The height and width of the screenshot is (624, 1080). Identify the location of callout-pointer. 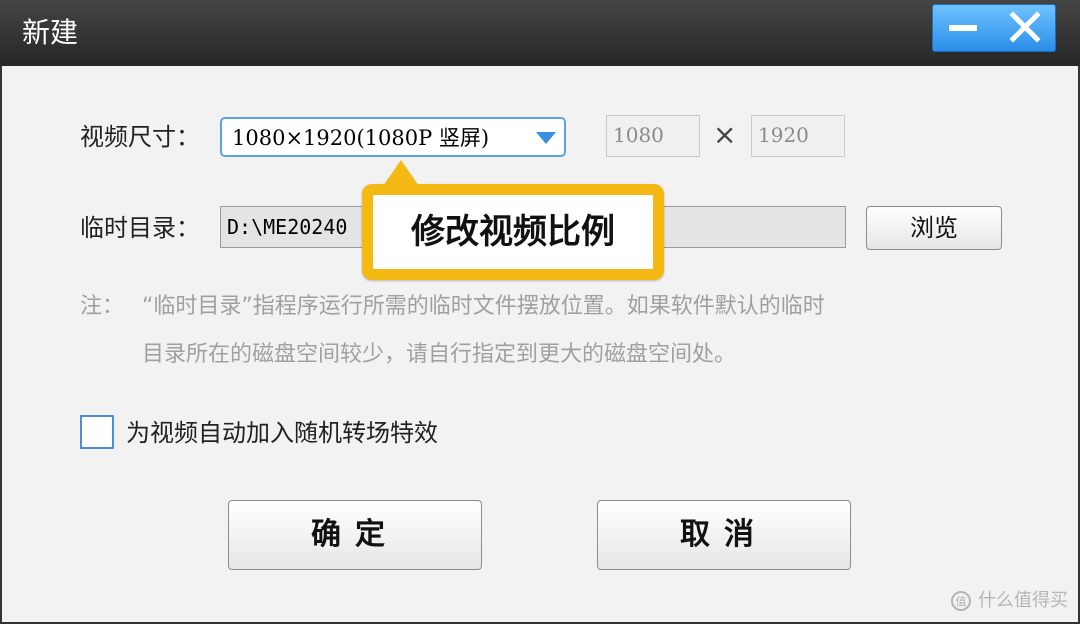
(401, 173).